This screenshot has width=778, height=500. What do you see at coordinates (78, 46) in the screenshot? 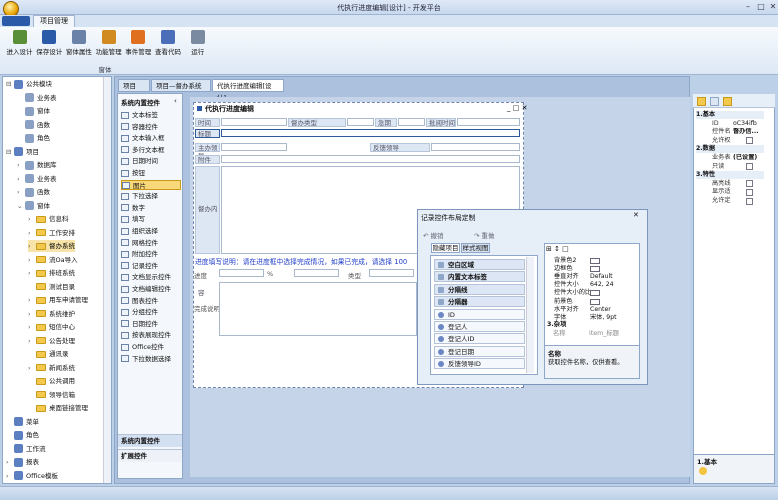
I see `form-properties-button: 窗体属性` at bounding box center [78, 46].